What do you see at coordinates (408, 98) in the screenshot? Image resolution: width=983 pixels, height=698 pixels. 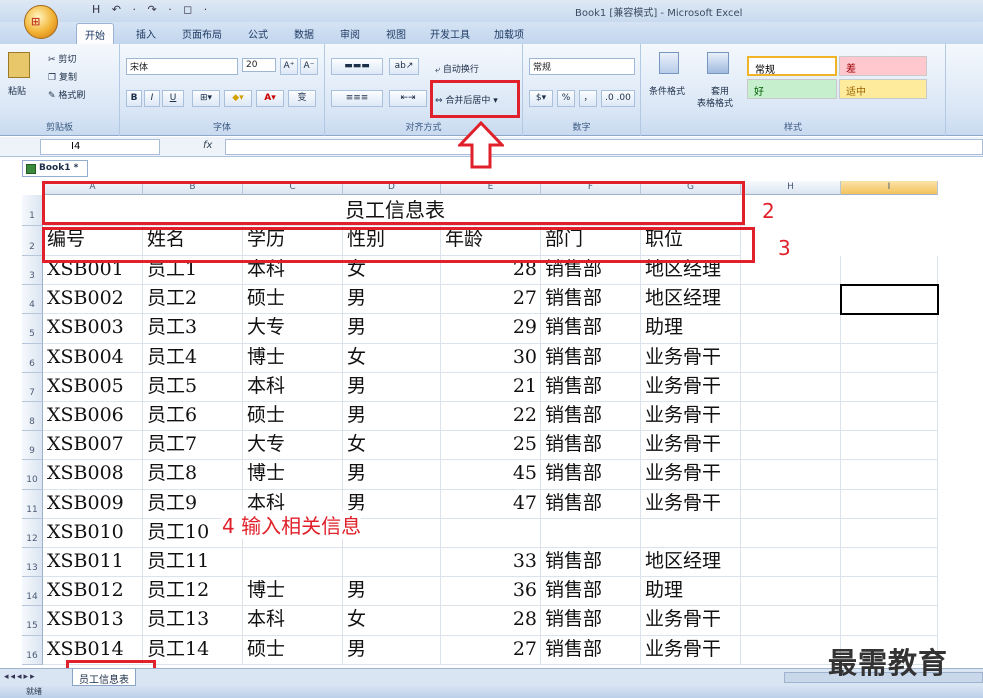 I see `indent-buttons: ⇤⇥` at bounding box center [408, 98].